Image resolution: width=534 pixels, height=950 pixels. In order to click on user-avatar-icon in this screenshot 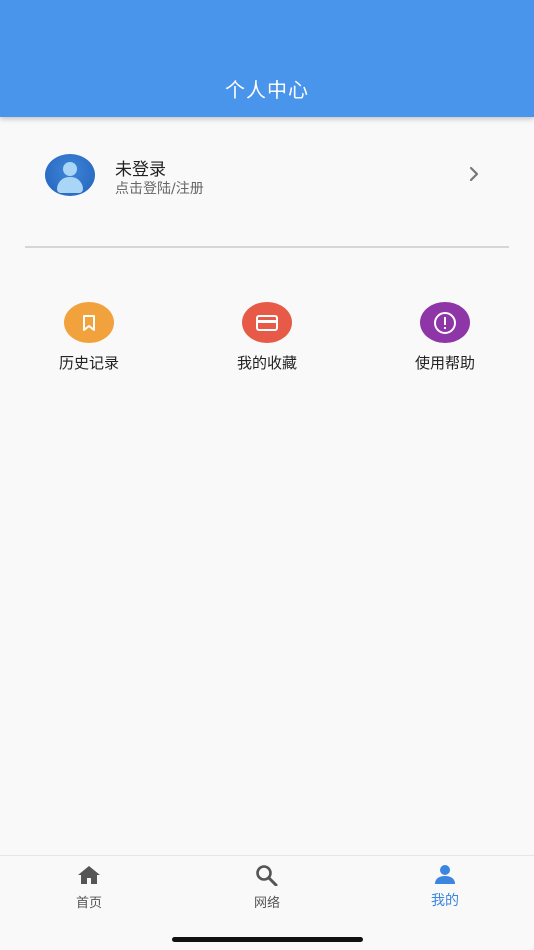, I will do `click(70, 175)`.